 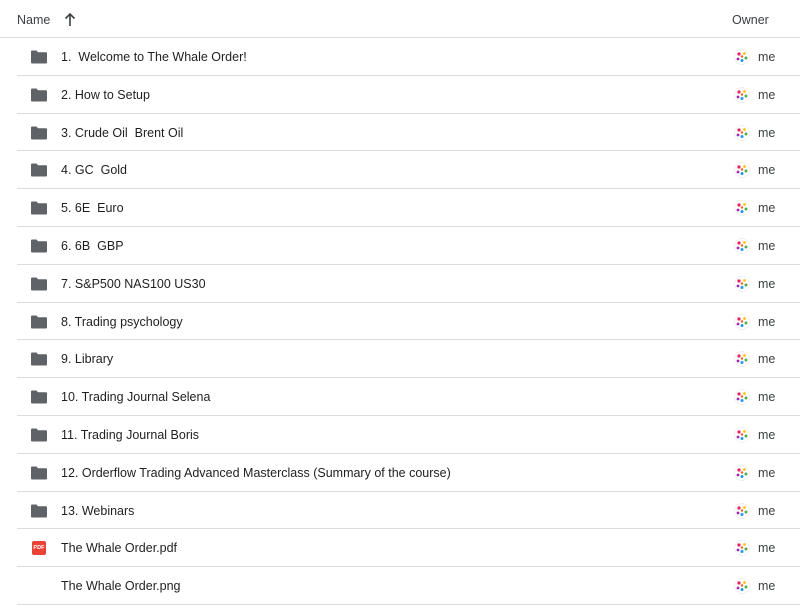 What do you see at coordinates (750, 20) in the screenshot?
I see `owner-column-header: Owner` at bounding box center [750, 20].